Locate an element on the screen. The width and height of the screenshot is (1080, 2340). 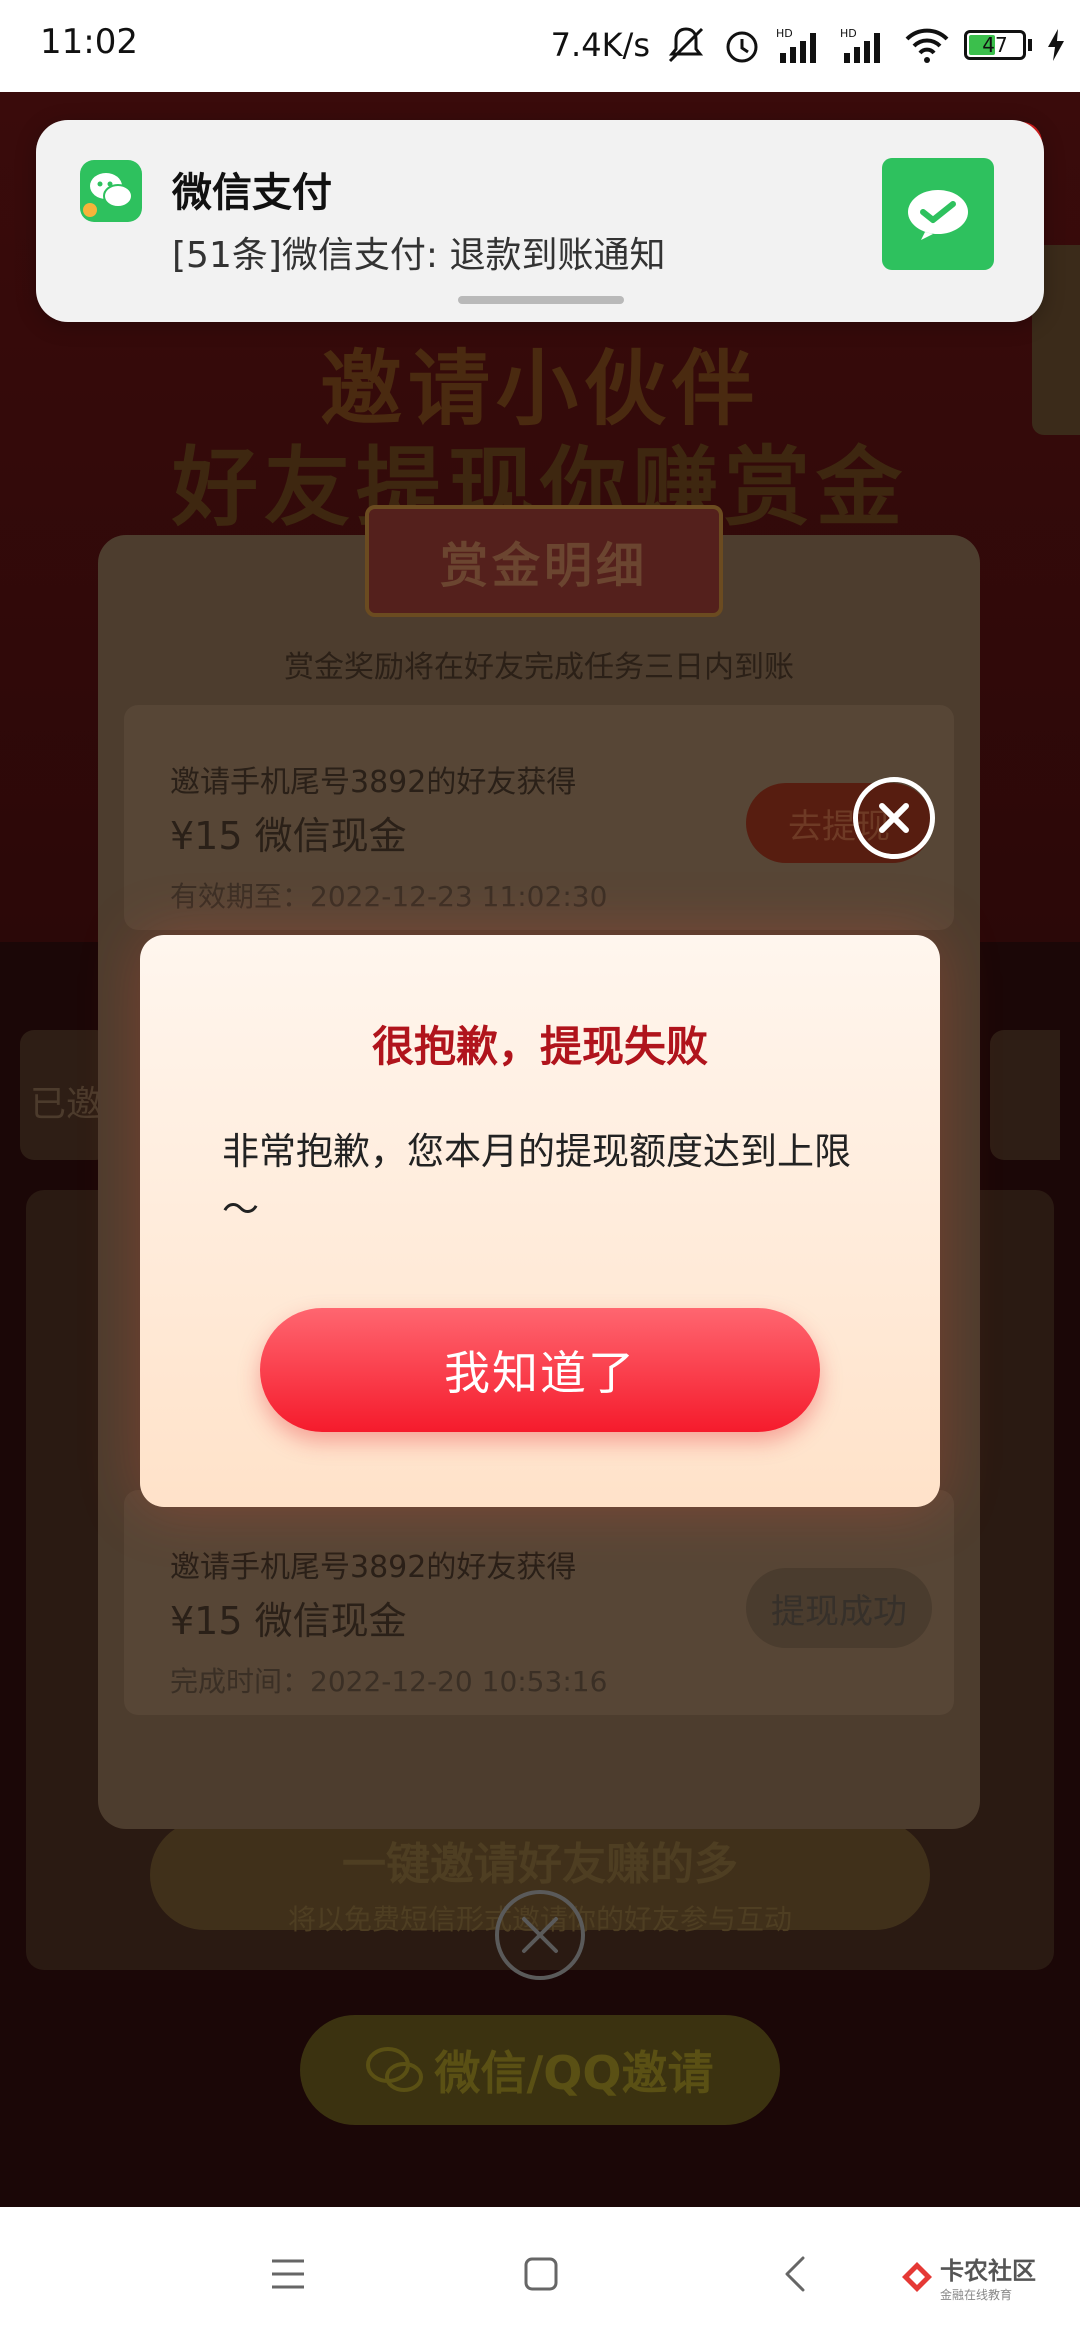
invite-cta-title: 一键邀请好友赚的多 is located at coordinates (540, 1864).